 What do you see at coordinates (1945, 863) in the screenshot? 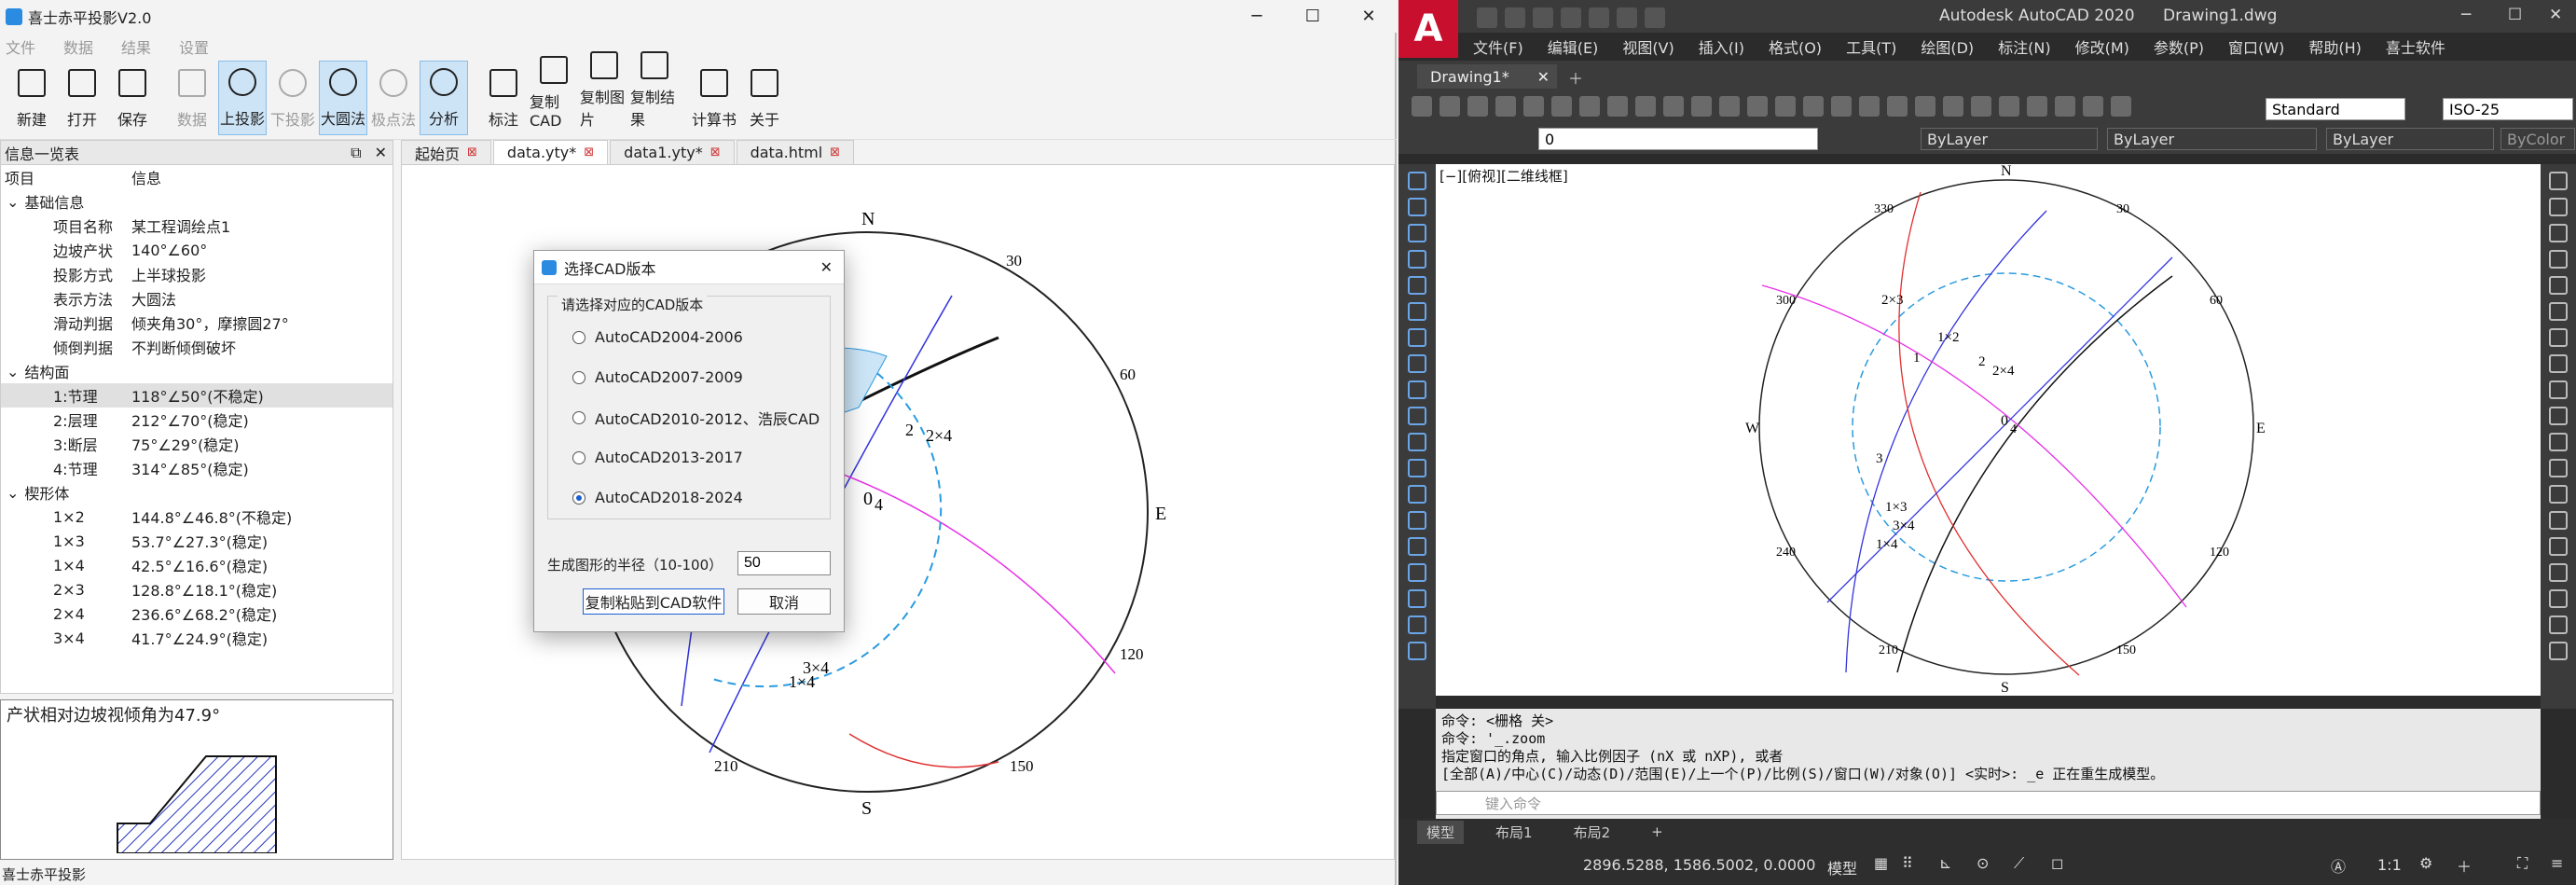
I see `ortho-icon: ⊾` at bounding box center [1945, 863].